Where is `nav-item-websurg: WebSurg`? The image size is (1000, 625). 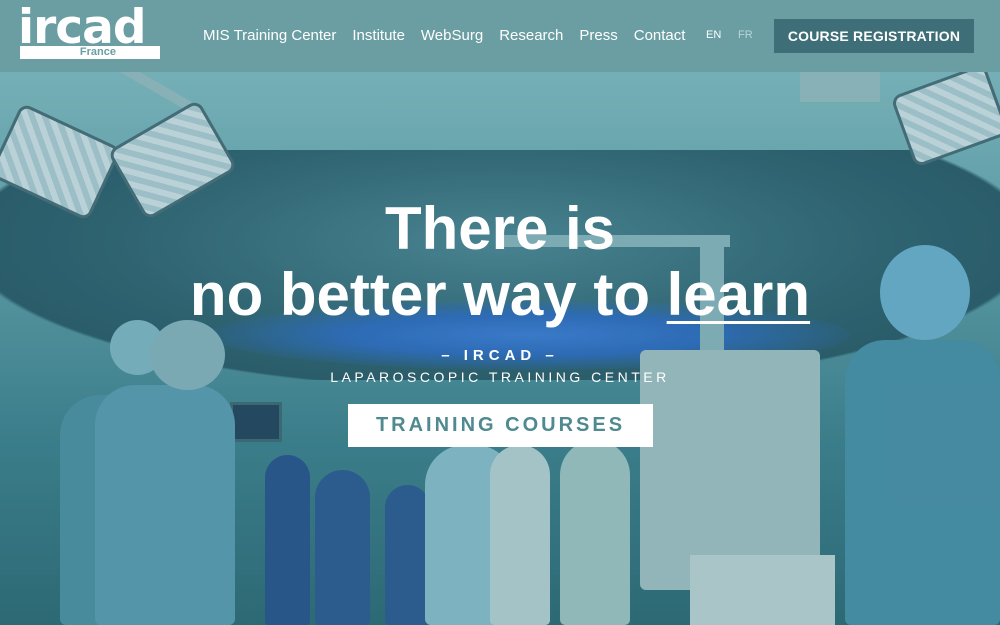 nav-item-websurg: WebSurg is located at coordinates (452, 36).